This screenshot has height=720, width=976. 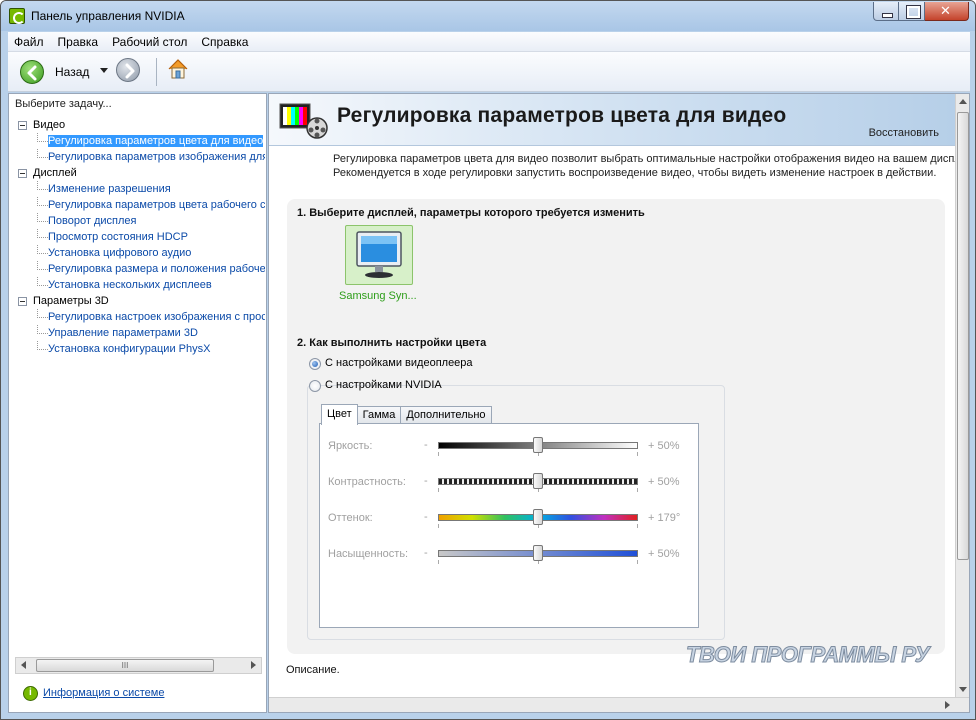 I want to click on brightness-label: Яркость:, so click(x=350, y=446).